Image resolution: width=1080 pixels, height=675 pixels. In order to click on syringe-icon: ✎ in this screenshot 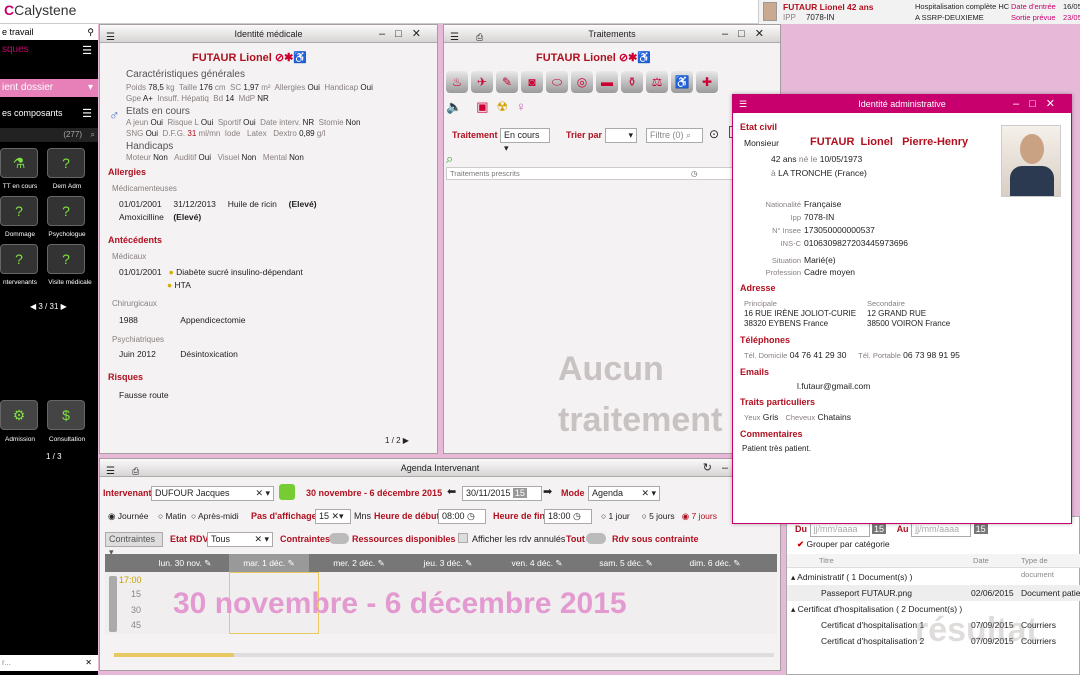, I will do `click(507, 82)`.